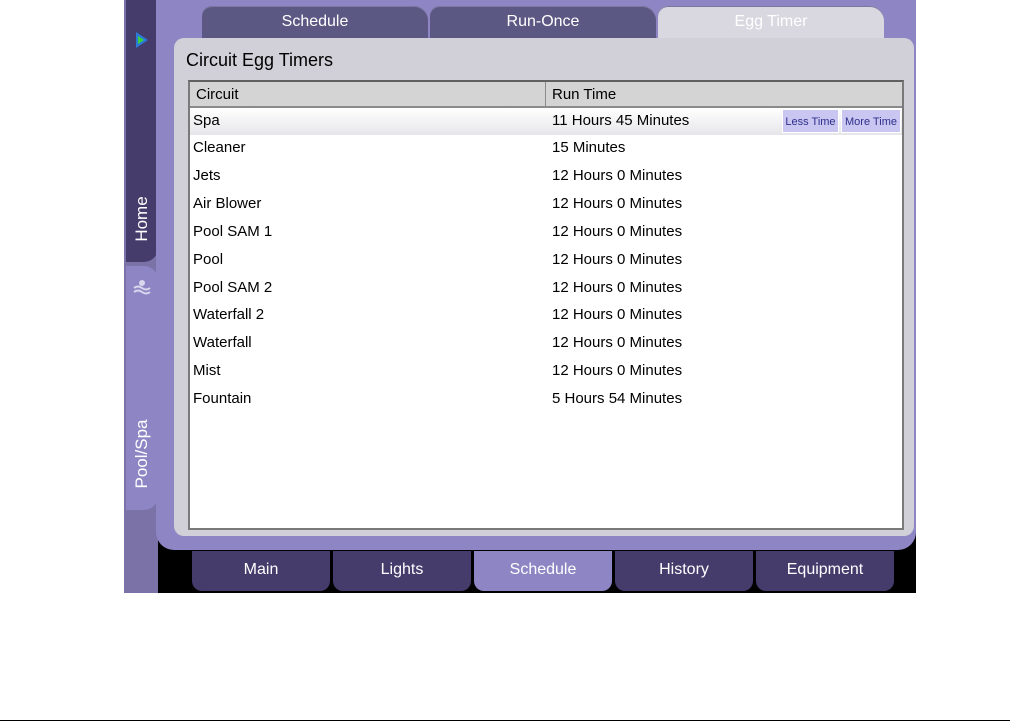  I want to click on side-tab-home-label: Home, so click(141, 219).